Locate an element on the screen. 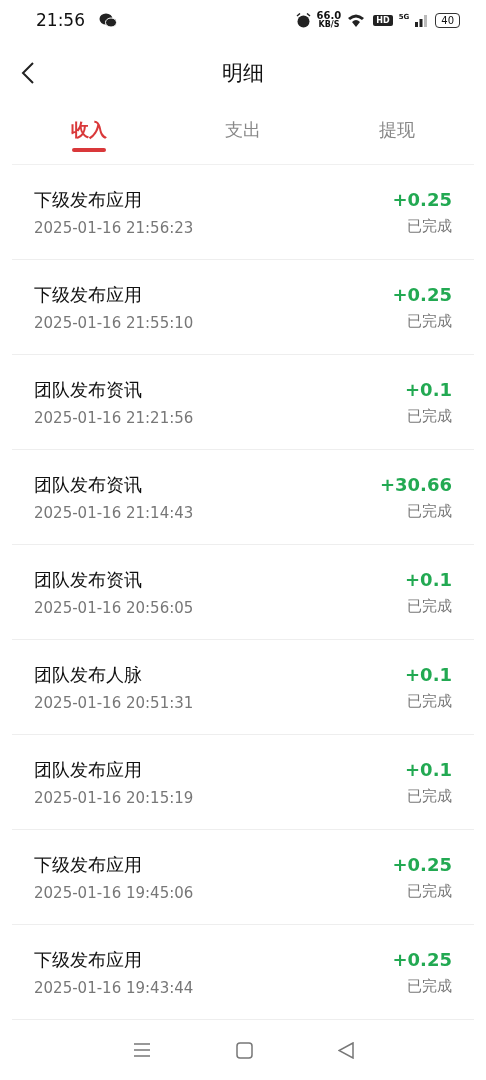 The image size is (486, 1080). chat-icon is located at coordinates (108, 20).